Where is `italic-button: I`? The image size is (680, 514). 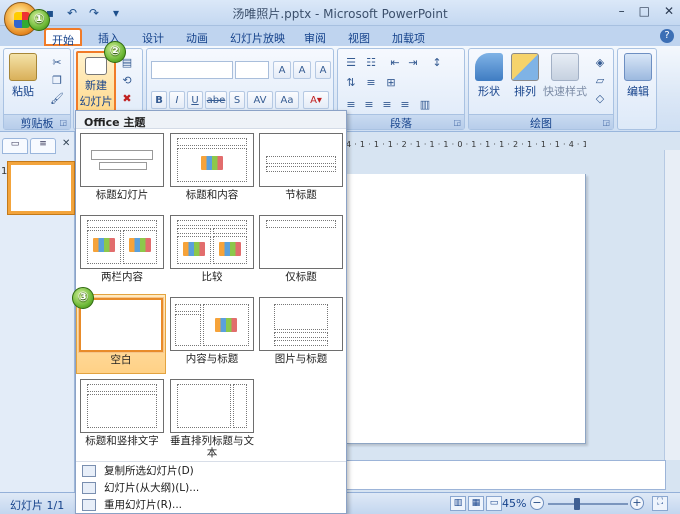
italic-button: I is located at coordinates (177, 100).